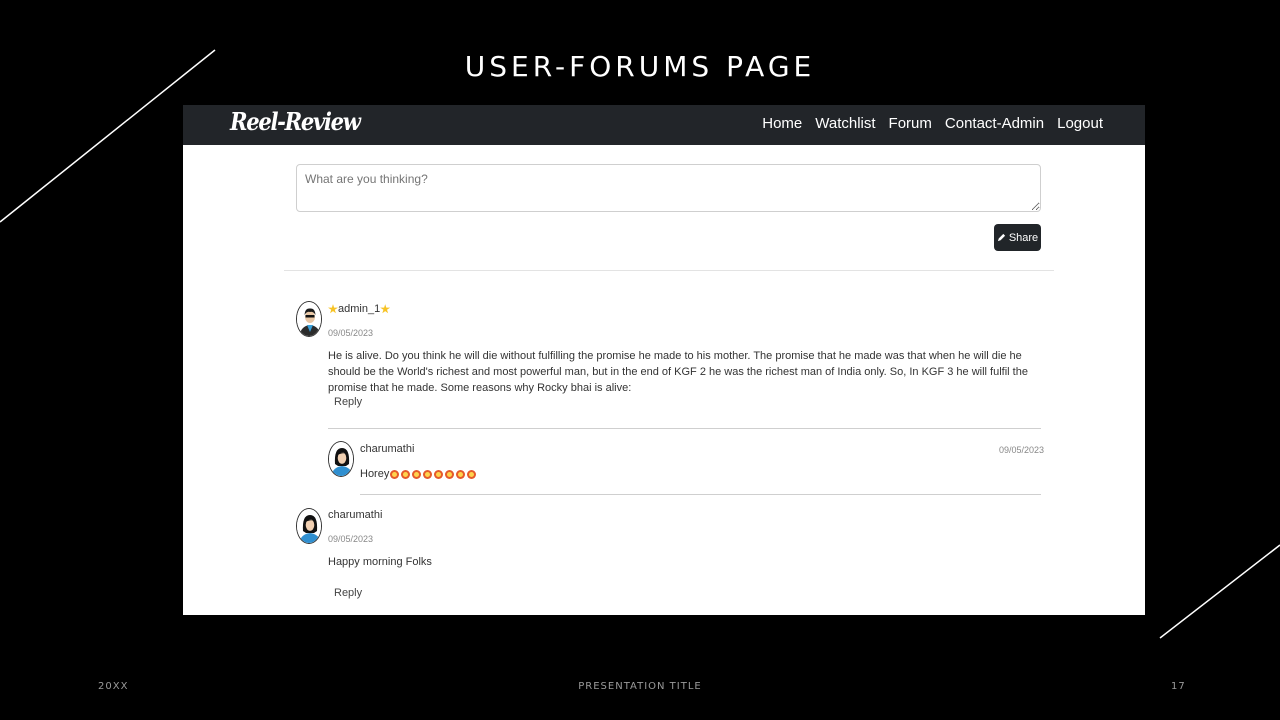  Describe the element at coordinates (640, 66) in the screenshot. I see `slide-title: USER-FORUMS PAGE` at that location.